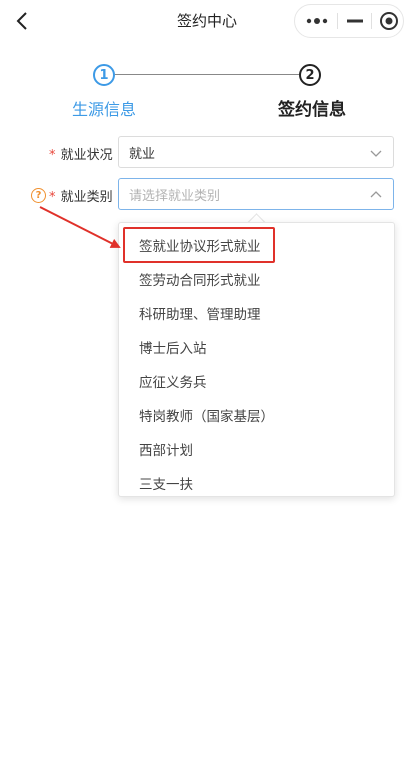  Describe the element at coordinates (80, 227) in the screenshot. I see `annotation-arrow` at that location.